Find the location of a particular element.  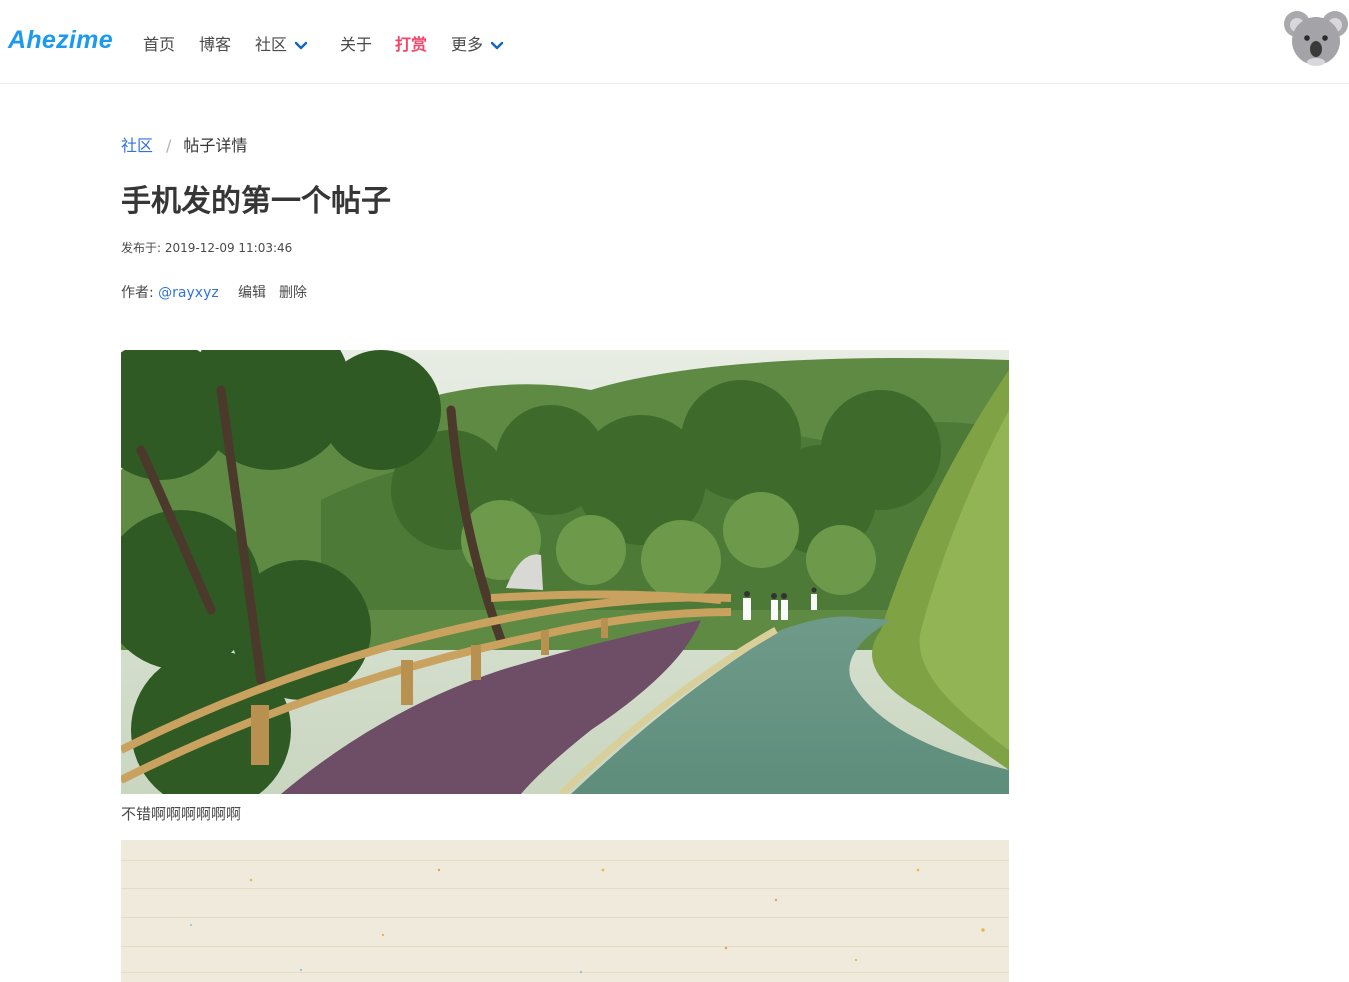

nav-item-community-label: 社区 is located at coordinates (271, 44).